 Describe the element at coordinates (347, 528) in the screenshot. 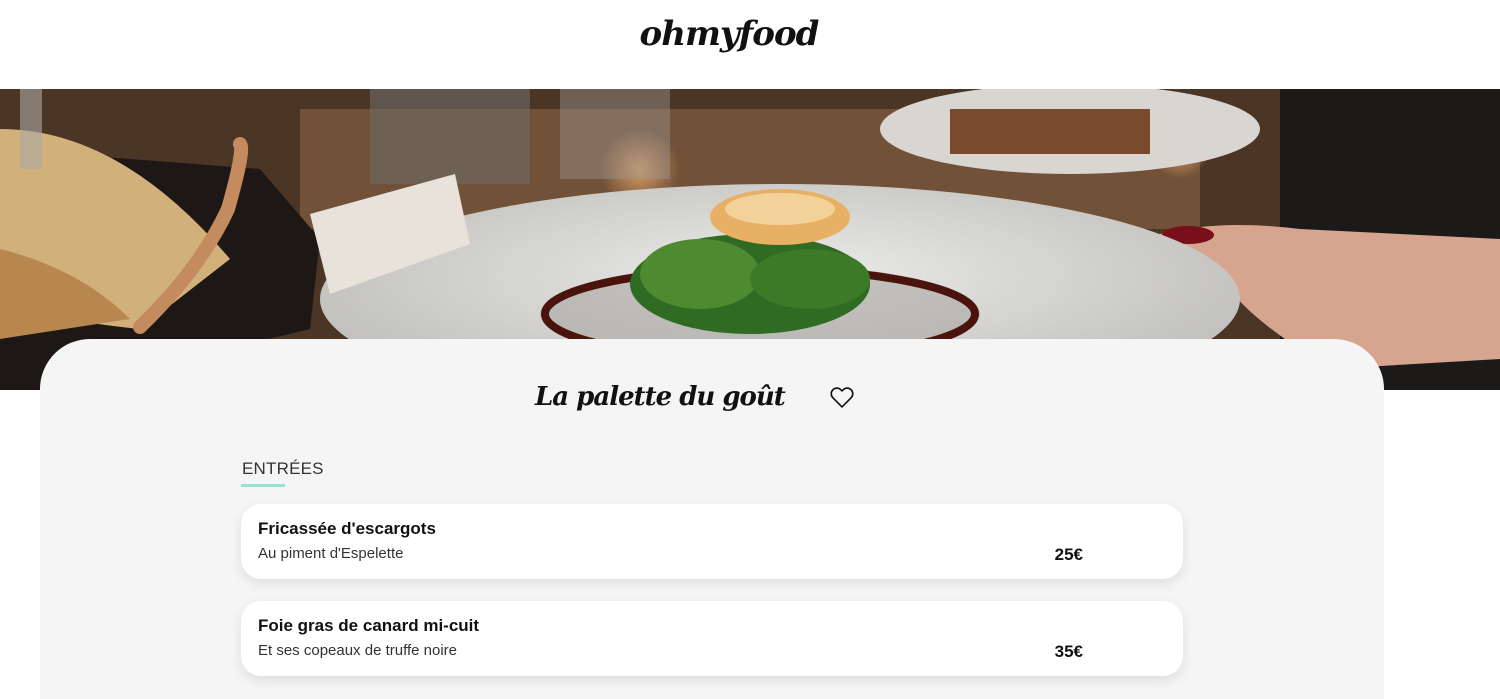

I see `dish-name: Fricassée d'escargots` at that location.